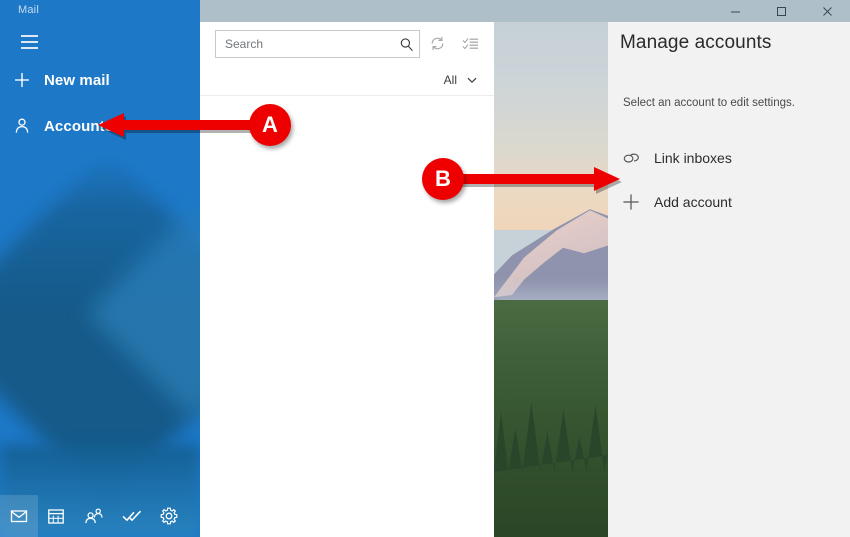 Image resolution: width=850 pixels, height=537 pixels. Describe the element at coordinates (169, 516) in the screenshot. I see `settings-gear-icon` at that location.